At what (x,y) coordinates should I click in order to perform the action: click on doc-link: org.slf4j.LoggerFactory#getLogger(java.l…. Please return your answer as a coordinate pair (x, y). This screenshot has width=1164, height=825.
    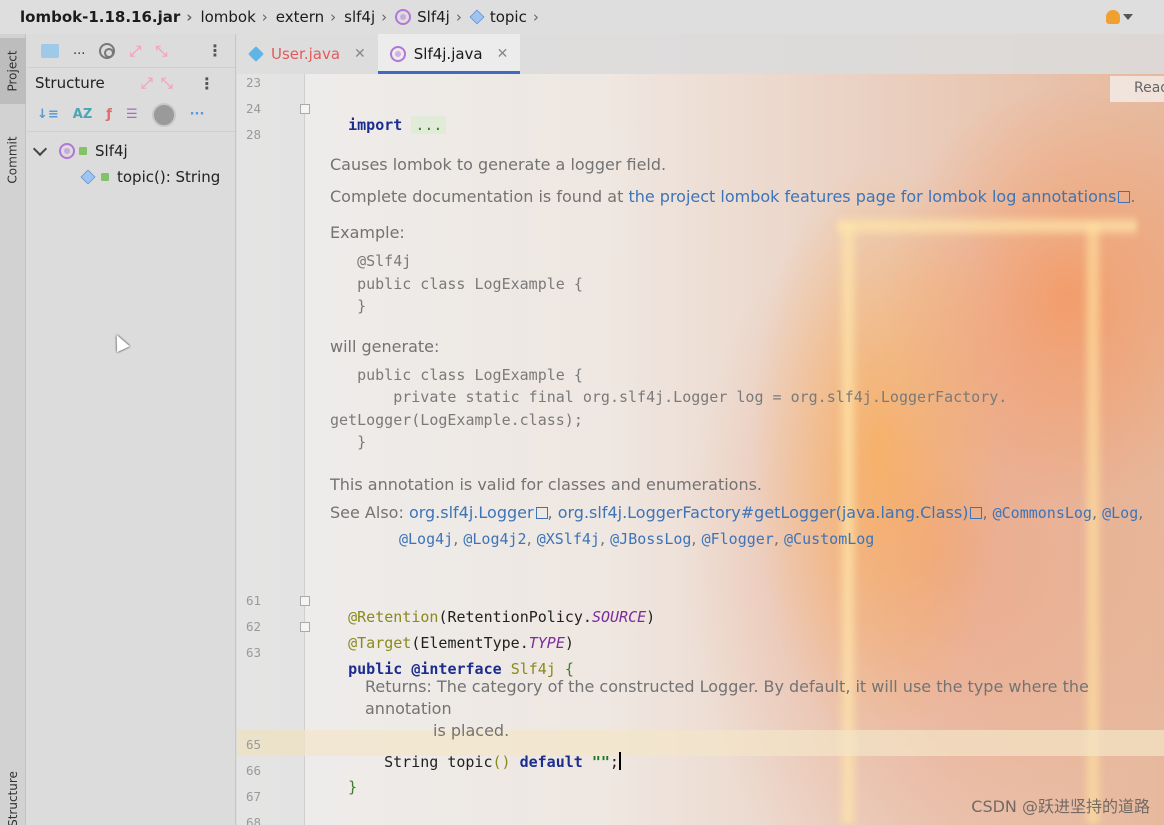
    Looking at the image, I should click on (763, 512).